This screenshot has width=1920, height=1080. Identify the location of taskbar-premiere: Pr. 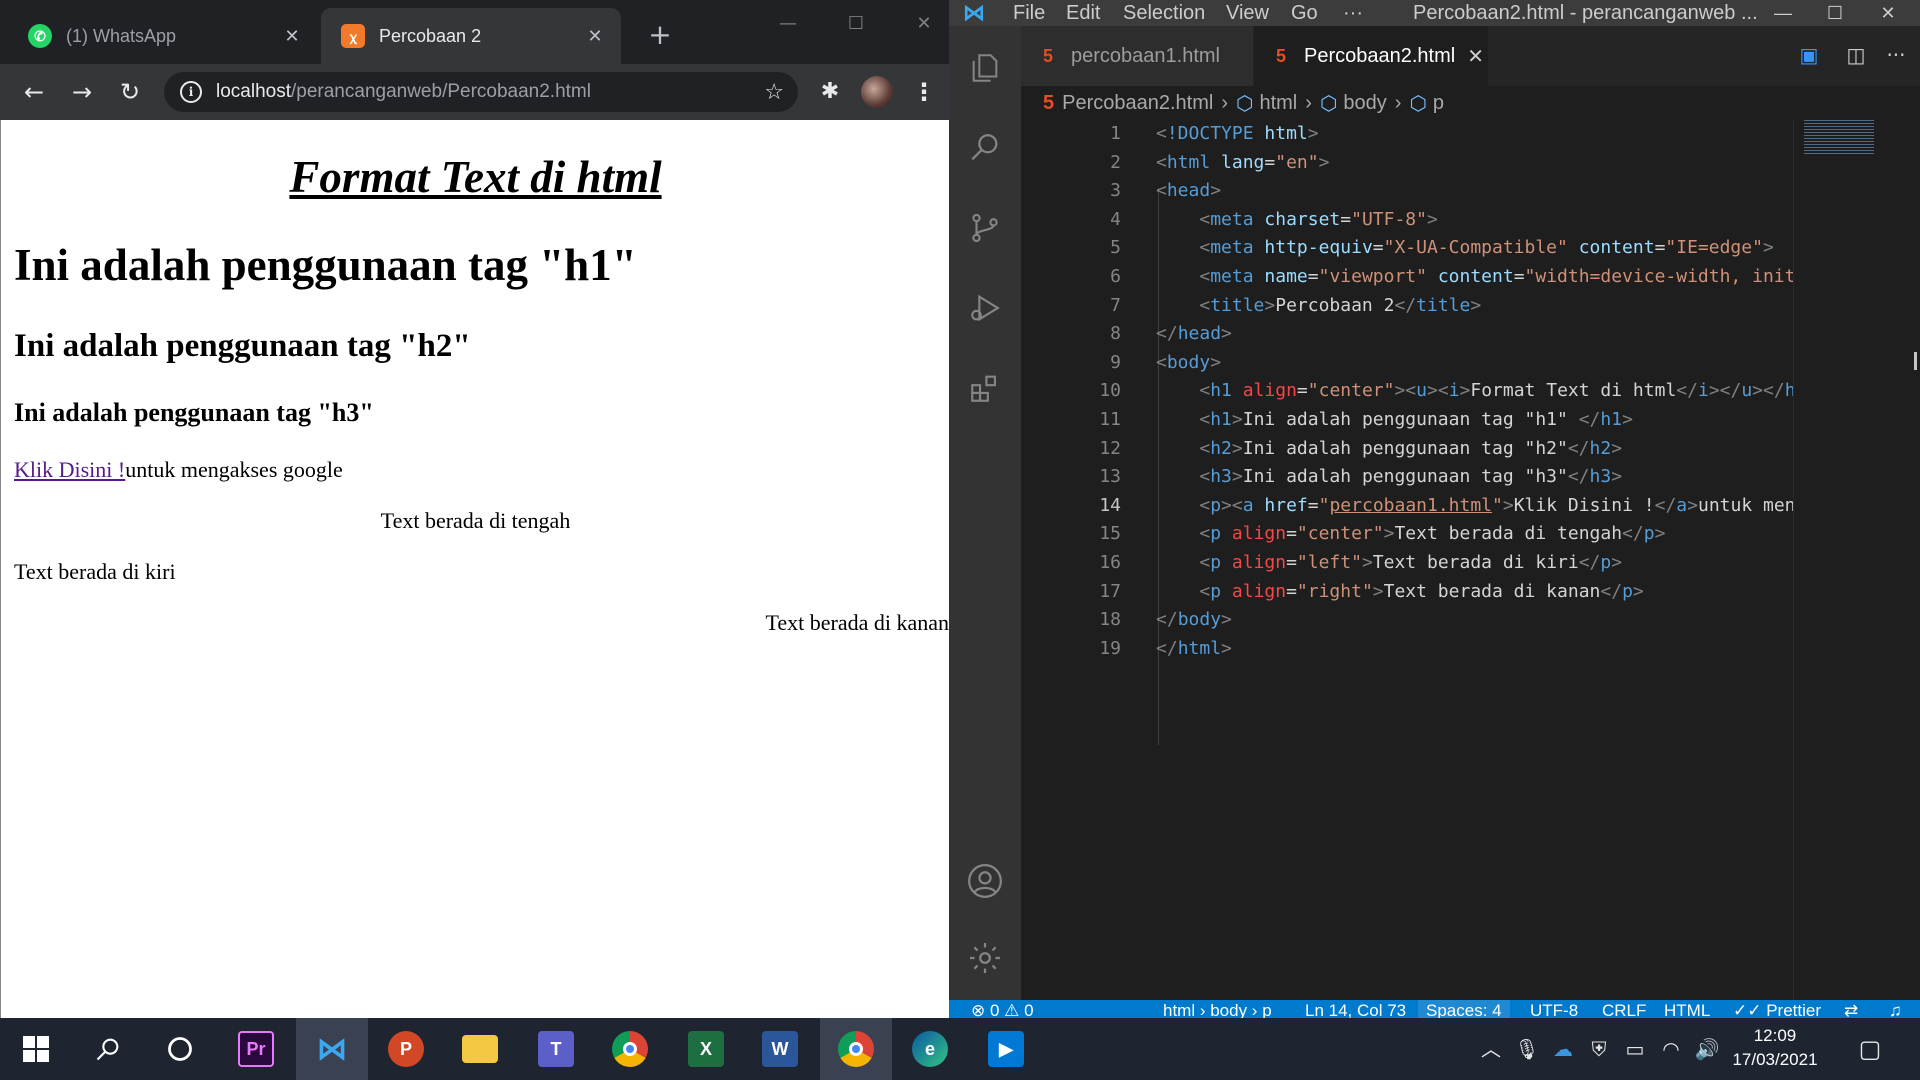
(256, 1049).